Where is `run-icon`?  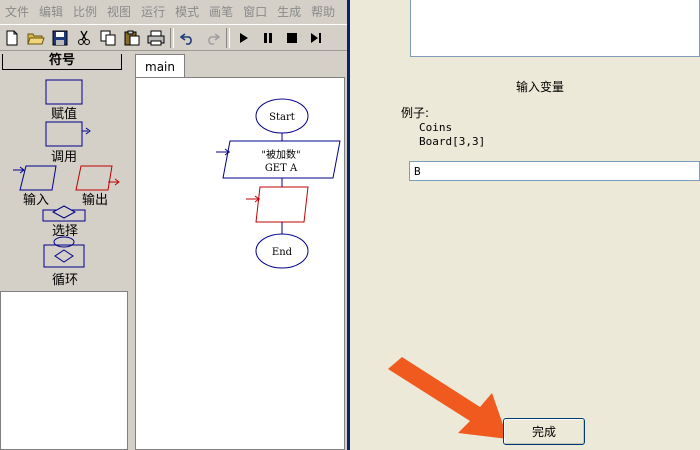
run-icon is located at coordinates (244, 38).